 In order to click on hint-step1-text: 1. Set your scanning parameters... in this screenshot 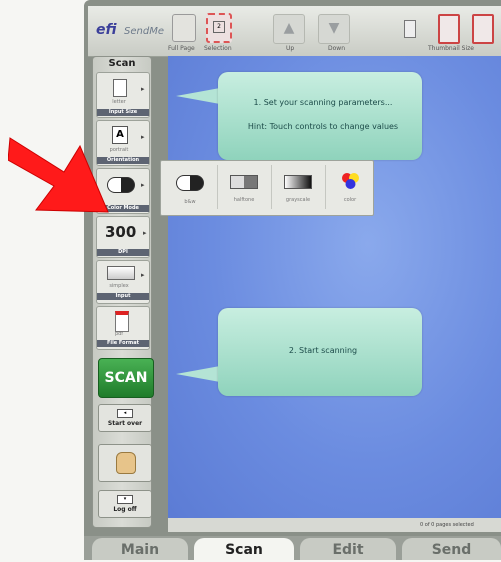, I will do `click(323, 102)`.